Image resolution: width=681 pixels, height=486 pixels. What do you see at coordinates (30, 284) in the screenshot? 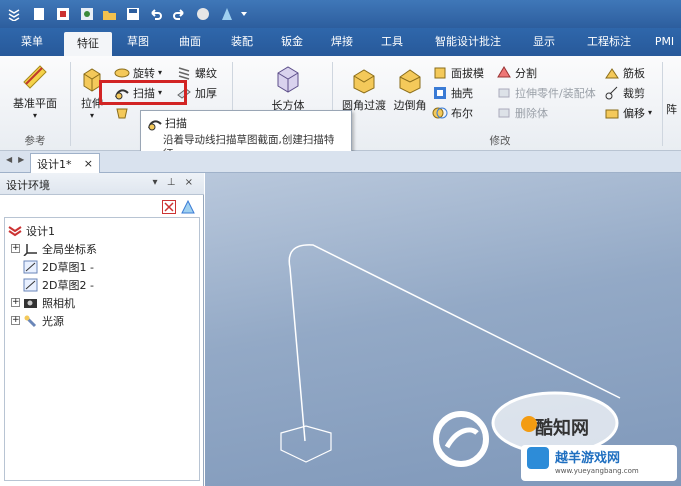
I see `sketch-icon` at bounding box center [30, 284].